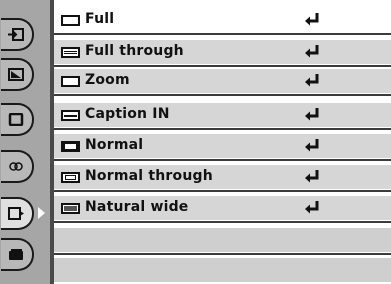 The width and height of the screenshot is (391, 284). I want to click on tab-image-adjust, so click(17, 74).